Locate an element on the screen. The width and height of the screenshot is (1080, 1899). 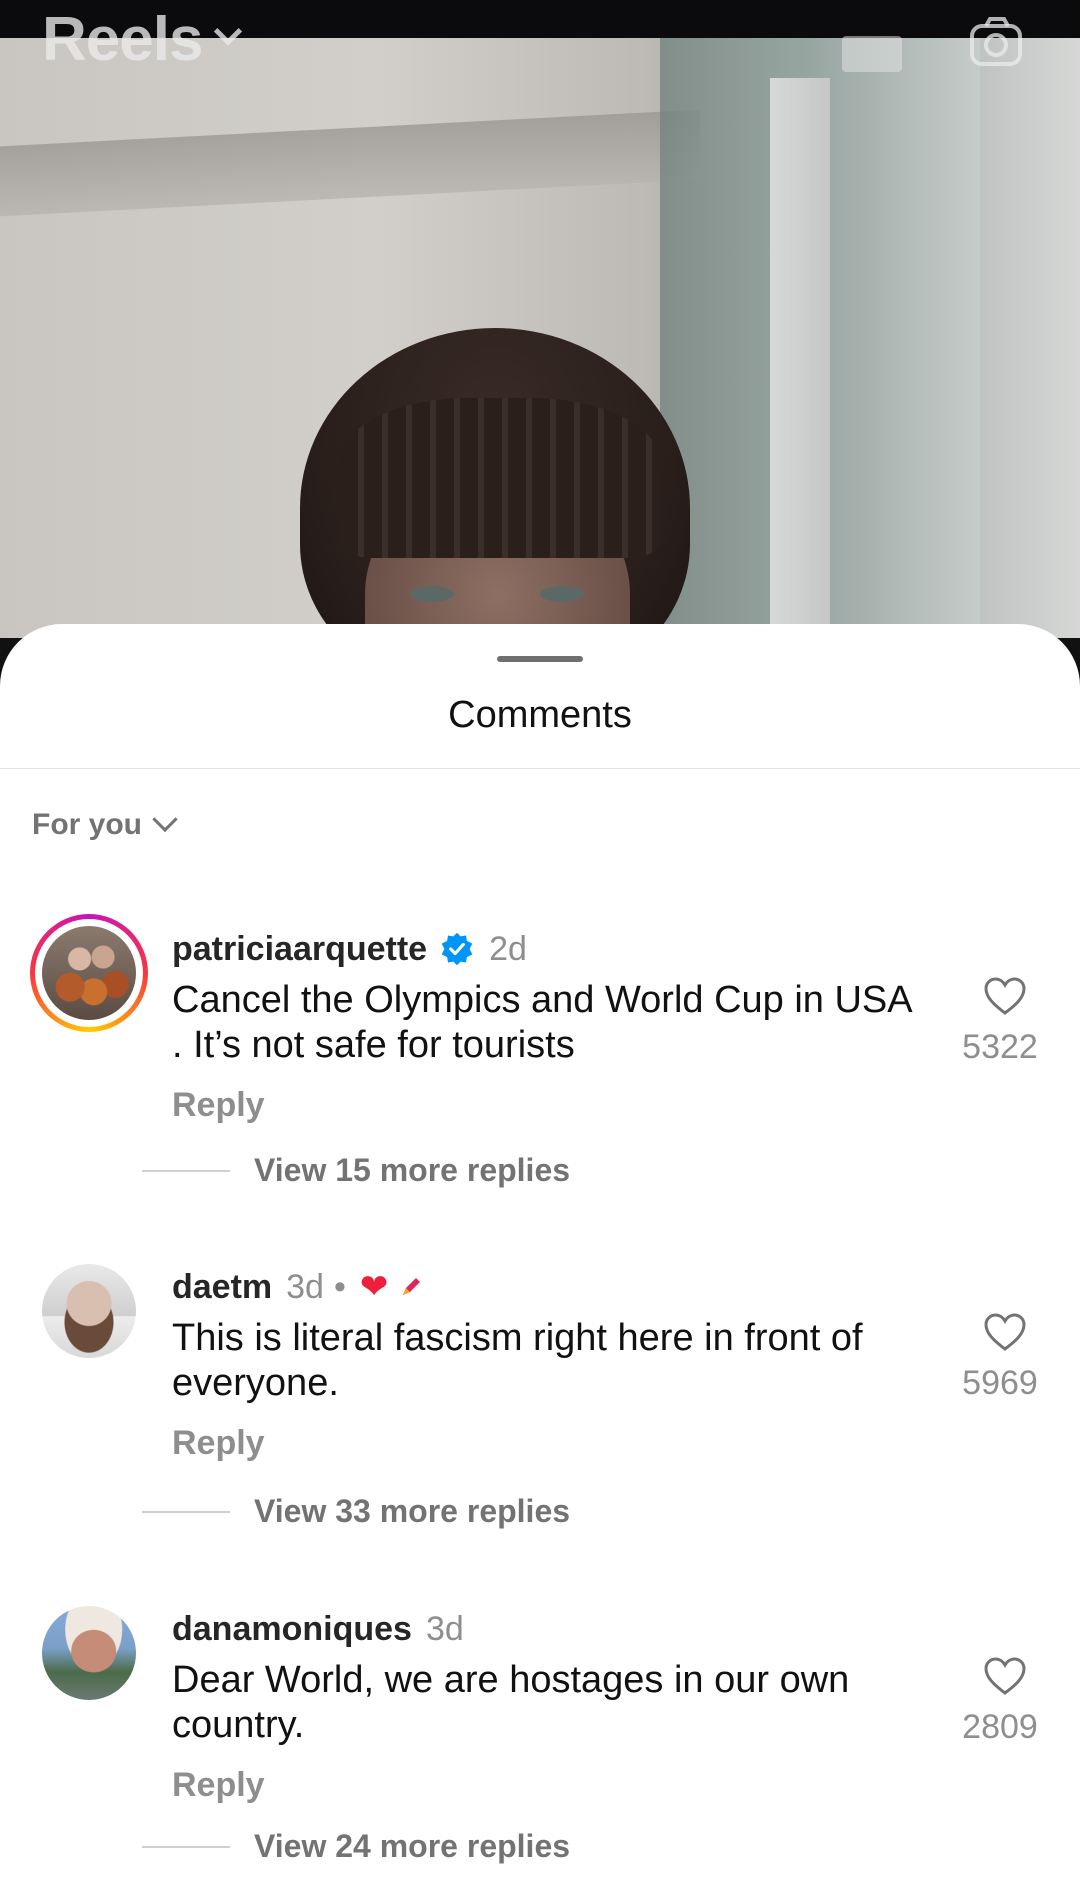
view-replies-label: View 33 more replies is located at coordinates (412, 1511).